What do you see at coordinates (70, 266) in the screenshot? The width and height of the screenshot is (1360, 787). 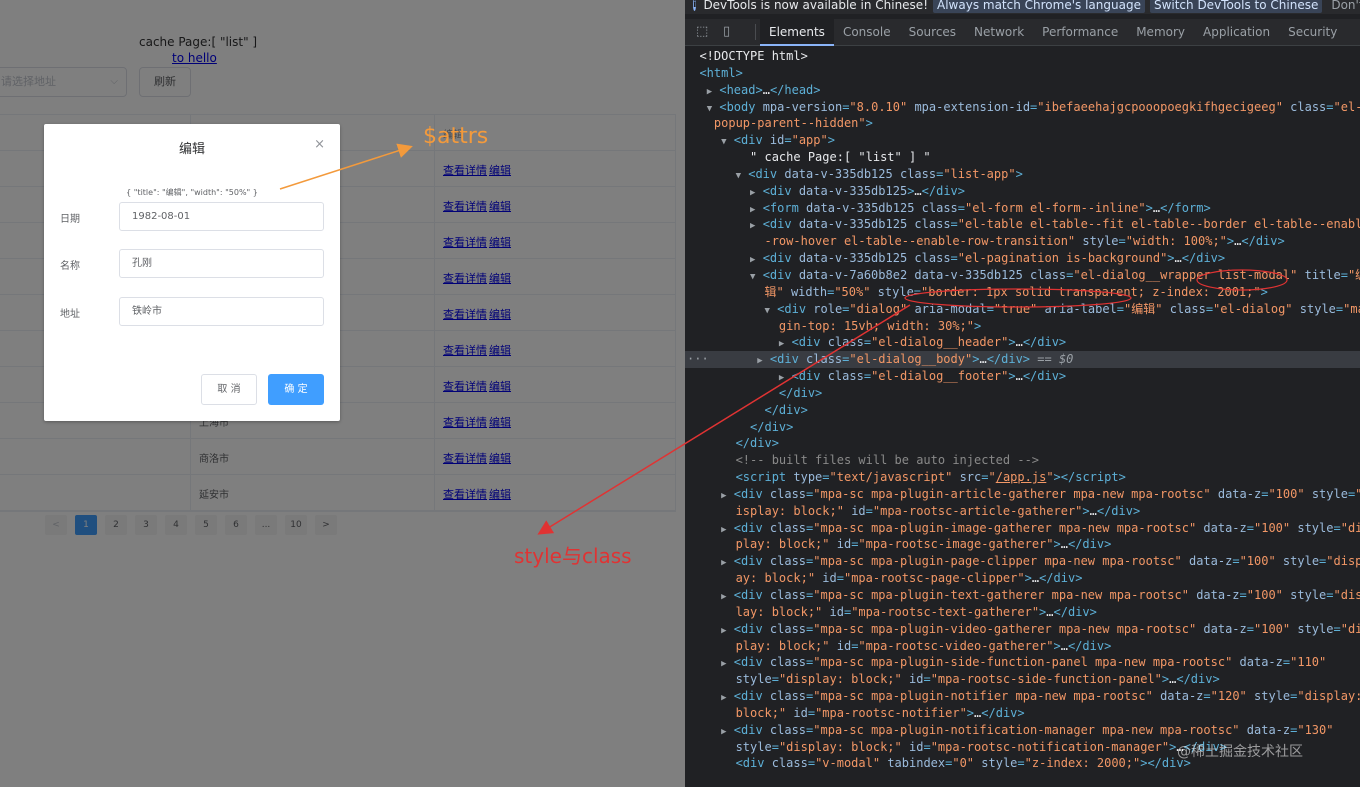 I see `field-label-name: 名称` at bounding box center [70, 266].